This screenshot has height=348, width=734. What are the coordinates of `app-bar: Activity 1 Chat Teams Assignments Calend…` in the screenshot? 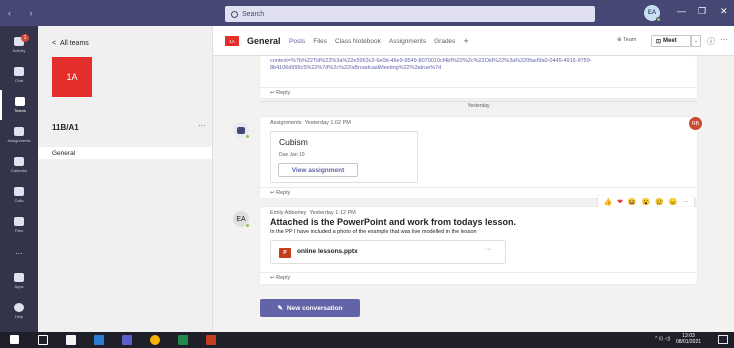 It's located at (19, 179).